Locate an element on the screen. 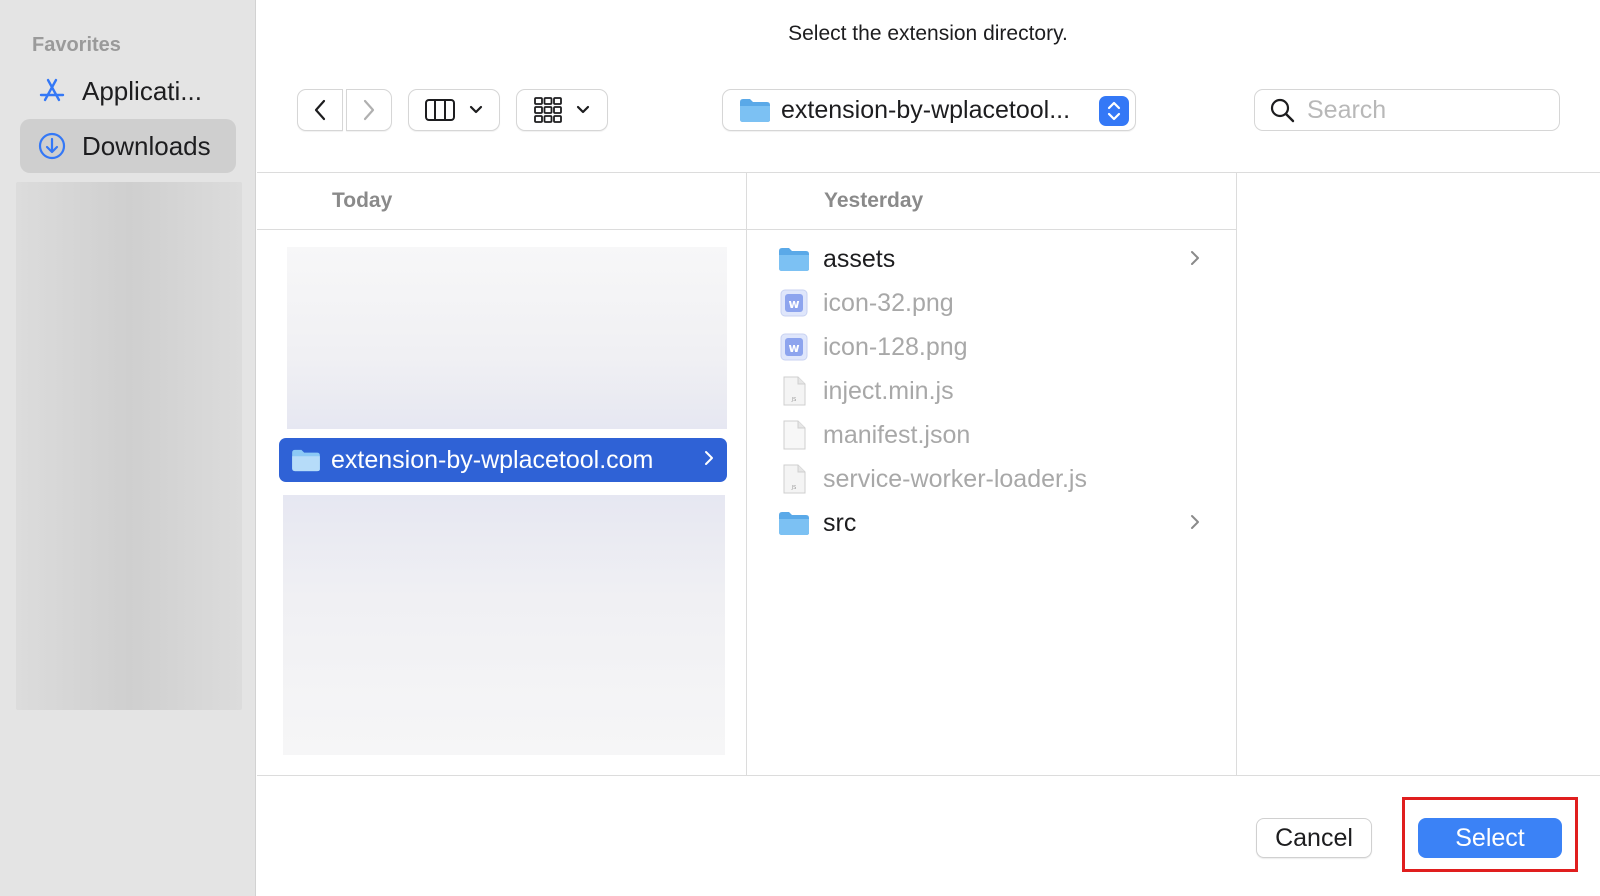 This screenshot has width=1600, height=896. document-file-icon is located at coordinates (794, 435).